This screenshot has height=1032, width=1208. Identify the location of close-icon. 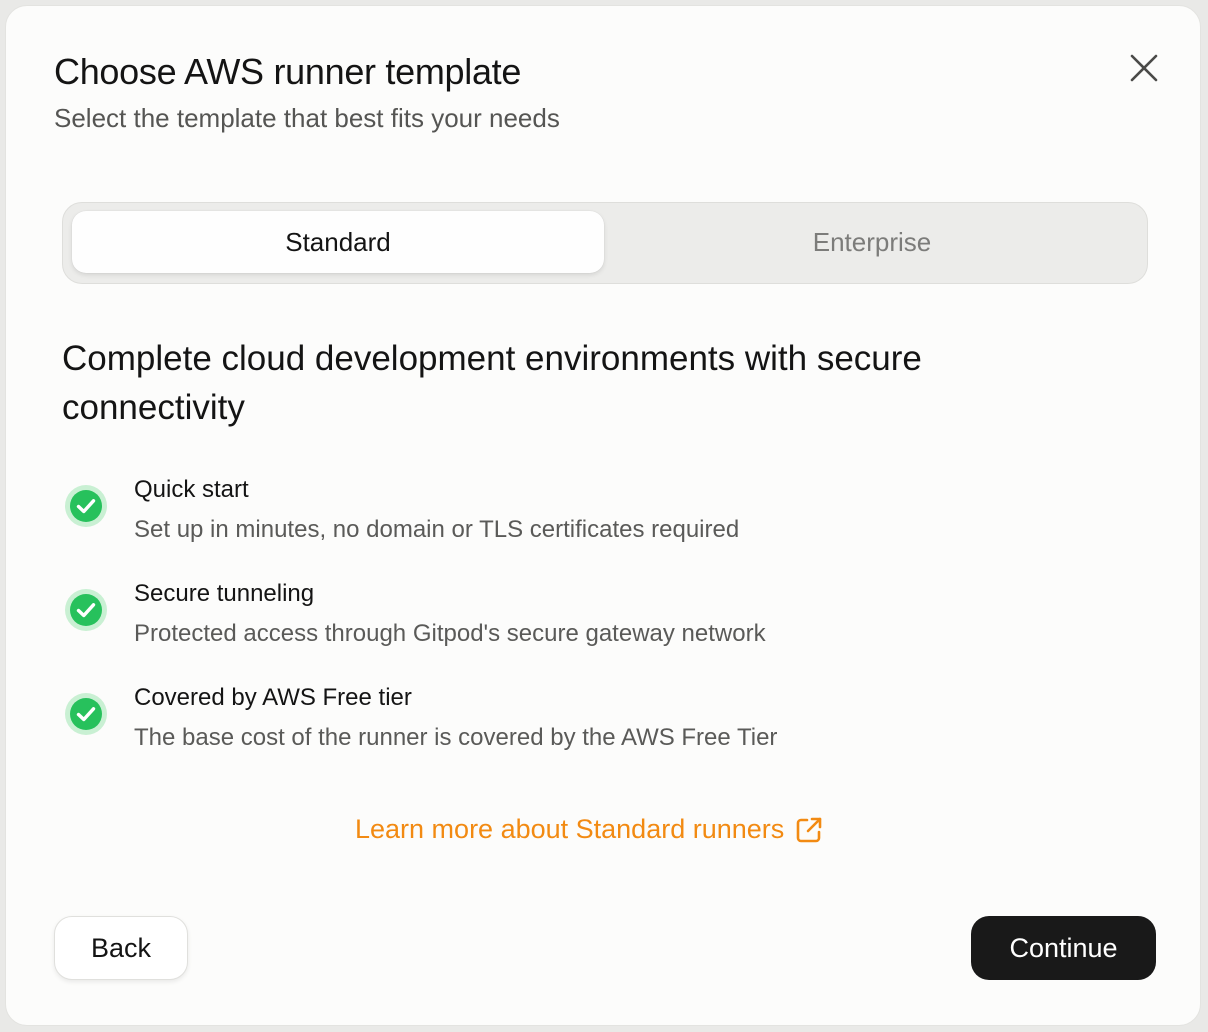
(1144, 68).